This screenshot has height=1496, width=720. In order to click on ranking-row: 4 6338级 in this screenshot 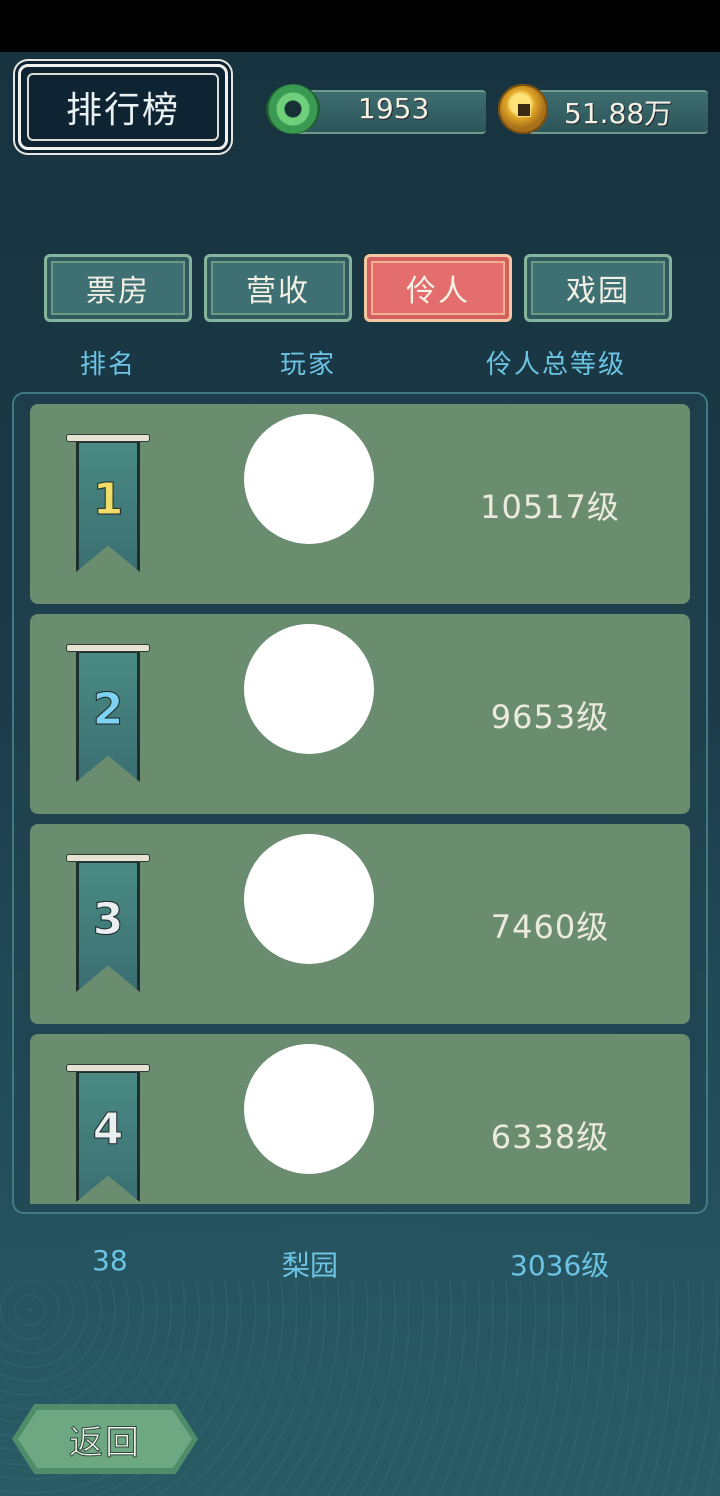, I will do `click(360, 1119)`.